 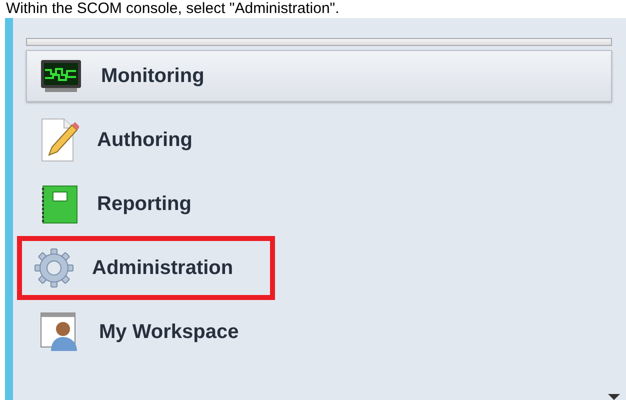 What do you see at coordinates (319, 42) in the screenshot?
I see `splitter-handle` at bounding box center [319, 42].